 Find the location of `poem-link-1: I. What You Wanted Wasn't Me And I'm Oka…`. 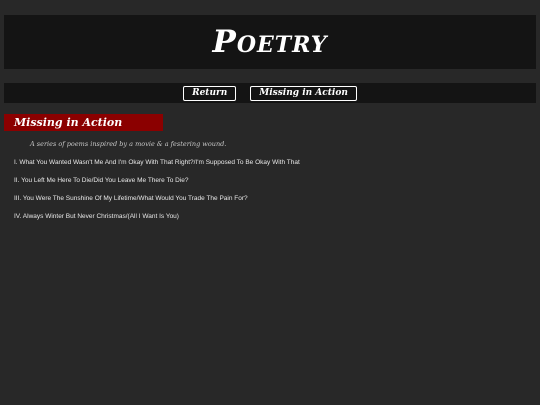

poem-link-1: I. What You Wanted Wasn't Me And I'm Oka… is located at coordinates (157, 167).